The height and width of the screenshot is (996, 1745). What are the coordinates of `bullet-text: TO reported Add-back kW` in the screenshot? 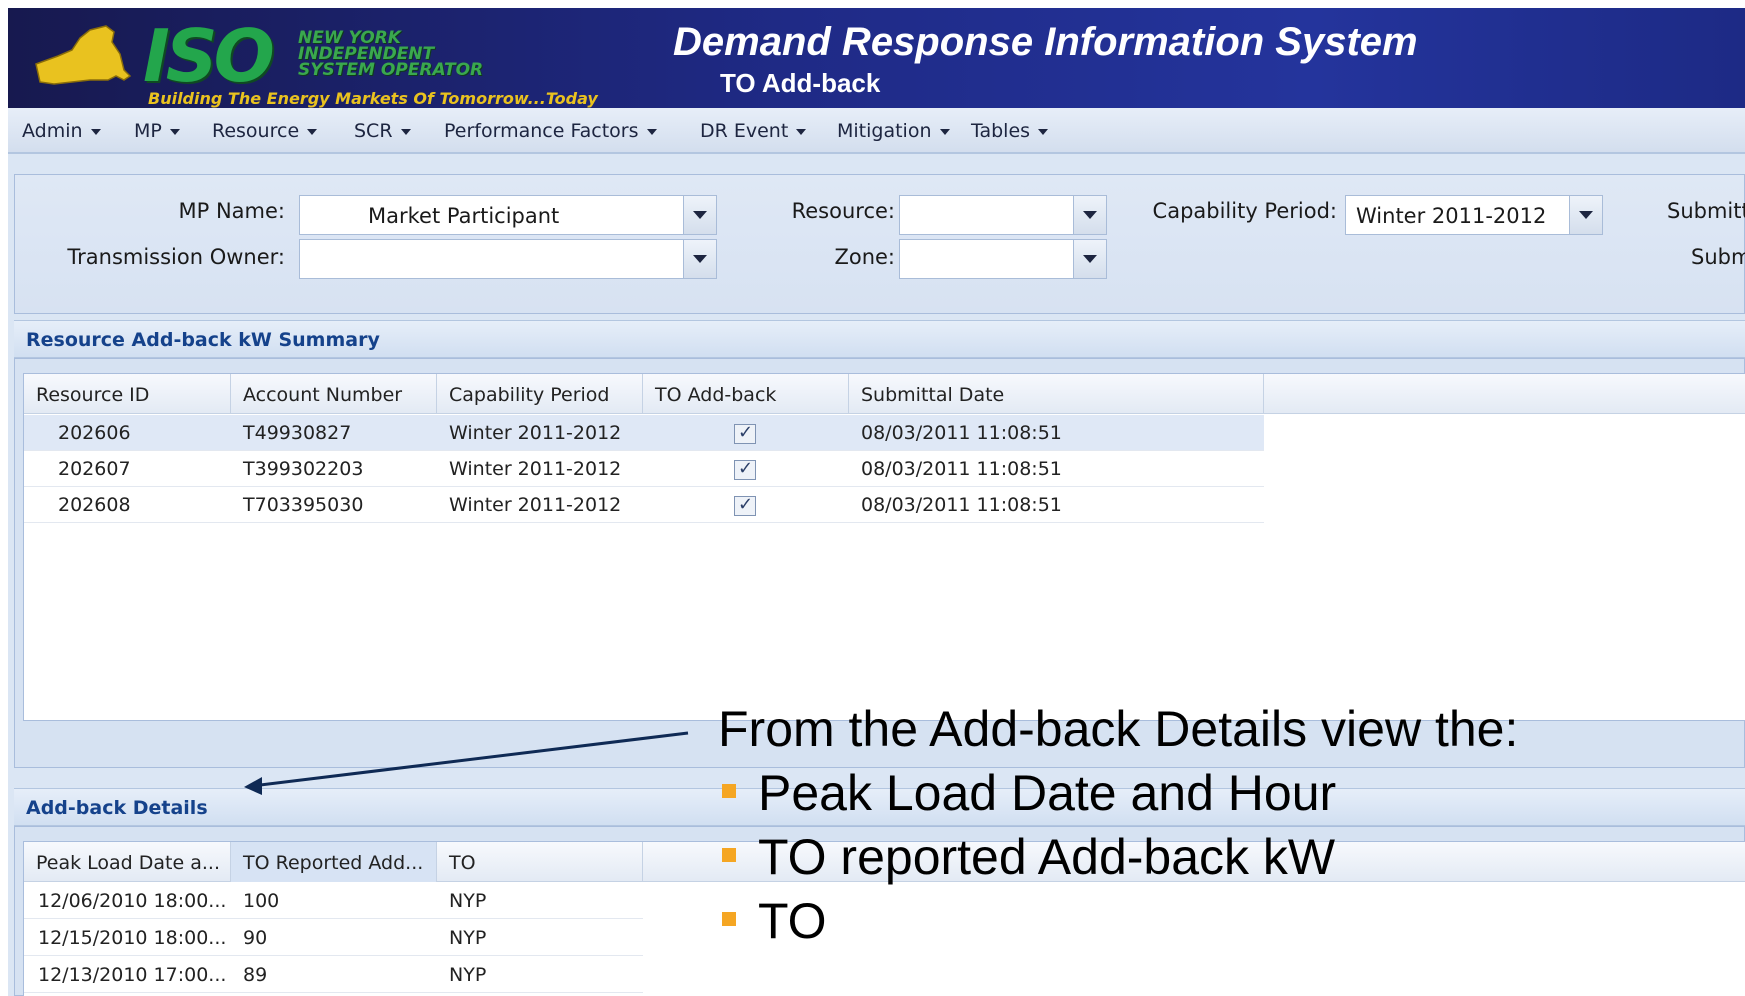 It's located at (1047, 857).